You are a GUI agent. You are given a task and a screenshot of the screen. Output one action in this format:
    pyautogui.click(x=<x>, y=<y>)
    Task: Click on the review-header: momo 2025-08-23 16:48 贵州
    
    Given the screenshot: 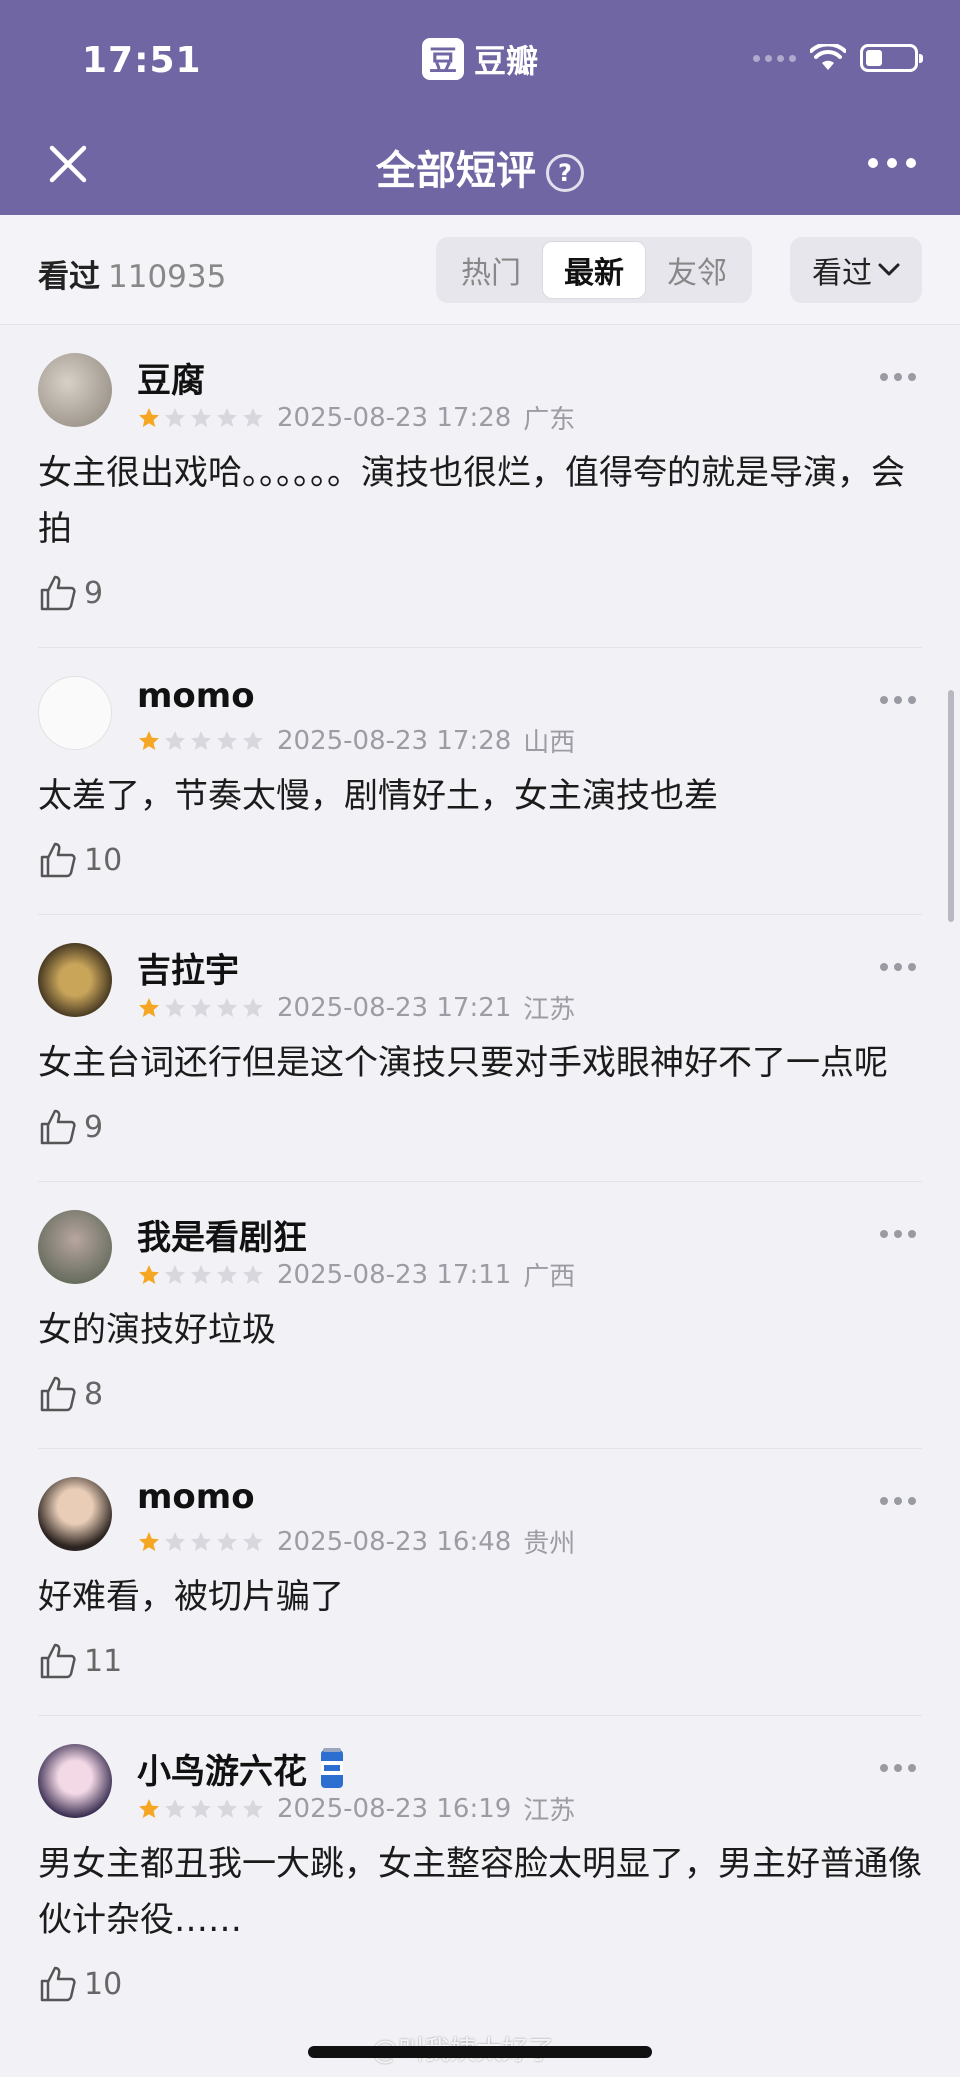 What is the action you would take?
    pyautogui.click(x=480, y=1518)
    